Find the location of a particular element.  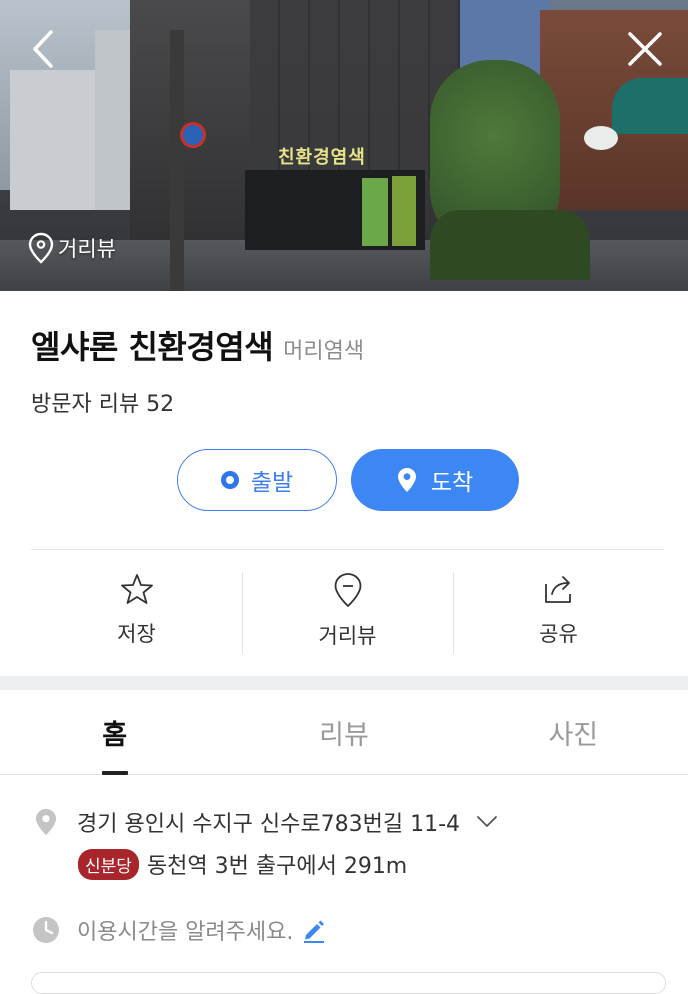

tab-home: 홈 is located at coordinates (114, 732).